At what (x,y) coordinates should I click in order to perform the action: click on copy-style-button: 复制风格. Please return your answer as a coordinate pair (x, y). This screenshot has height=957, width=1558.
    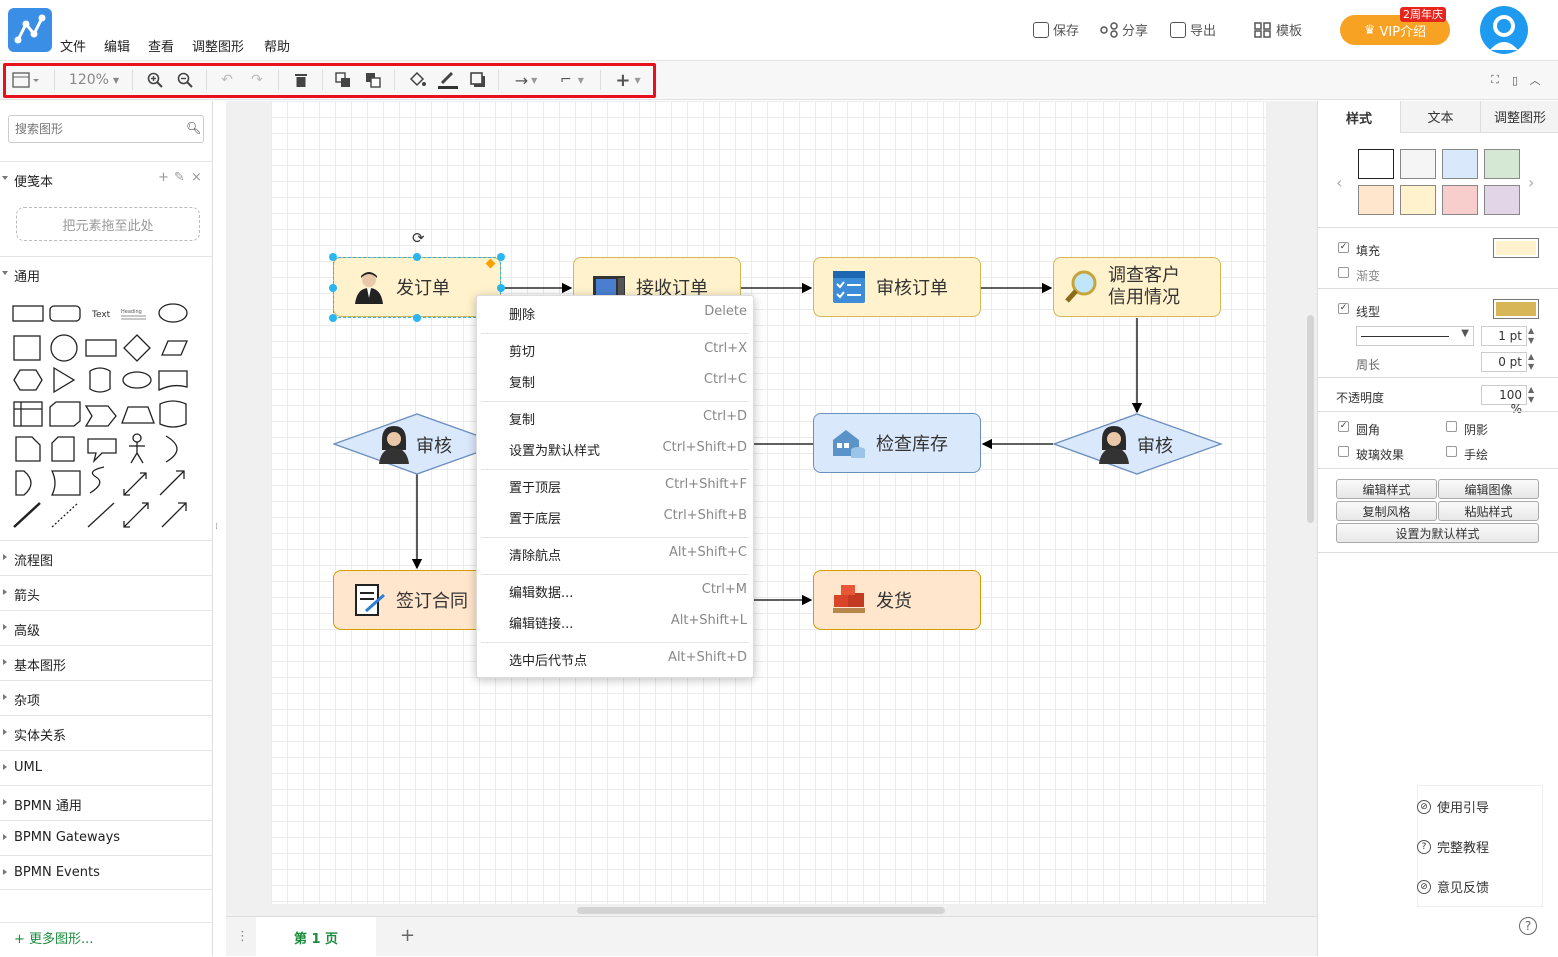
    Looking at the image, I should click on (1386, 511).